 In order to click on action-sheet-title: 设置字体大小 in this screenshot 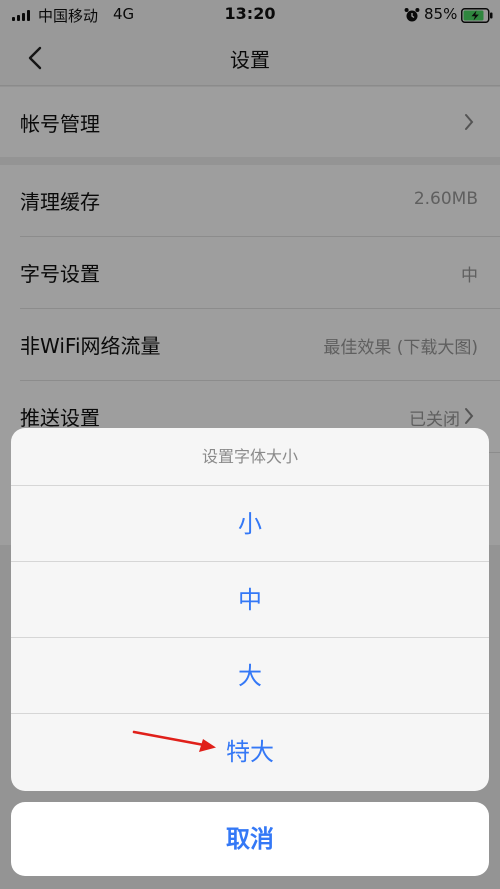, I will do `click(250, 457)`.